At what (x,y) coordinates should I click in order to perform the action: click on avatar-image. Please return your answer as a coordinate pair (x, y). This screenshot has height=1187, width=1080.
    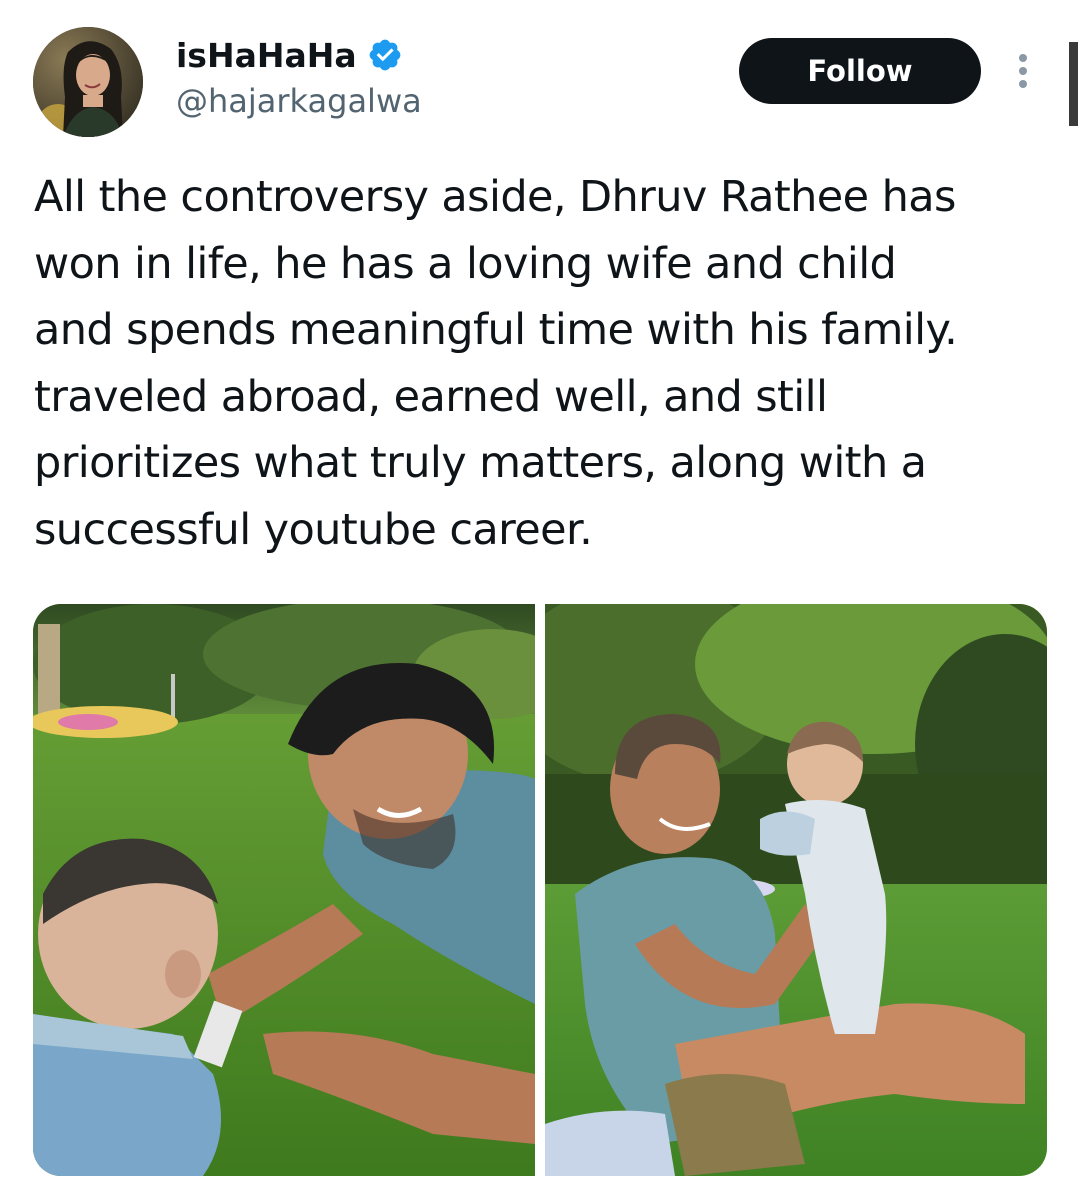
    Looking at the image, I should click on (88, 82).